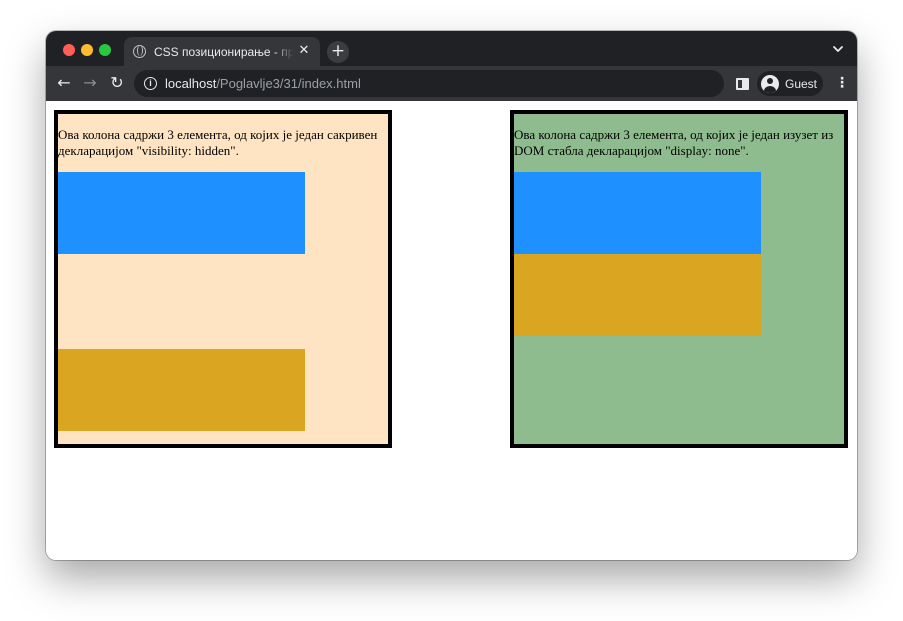 This screenshot has width=903, height=621. I want to click on info-icon: i, so click(150, 83).